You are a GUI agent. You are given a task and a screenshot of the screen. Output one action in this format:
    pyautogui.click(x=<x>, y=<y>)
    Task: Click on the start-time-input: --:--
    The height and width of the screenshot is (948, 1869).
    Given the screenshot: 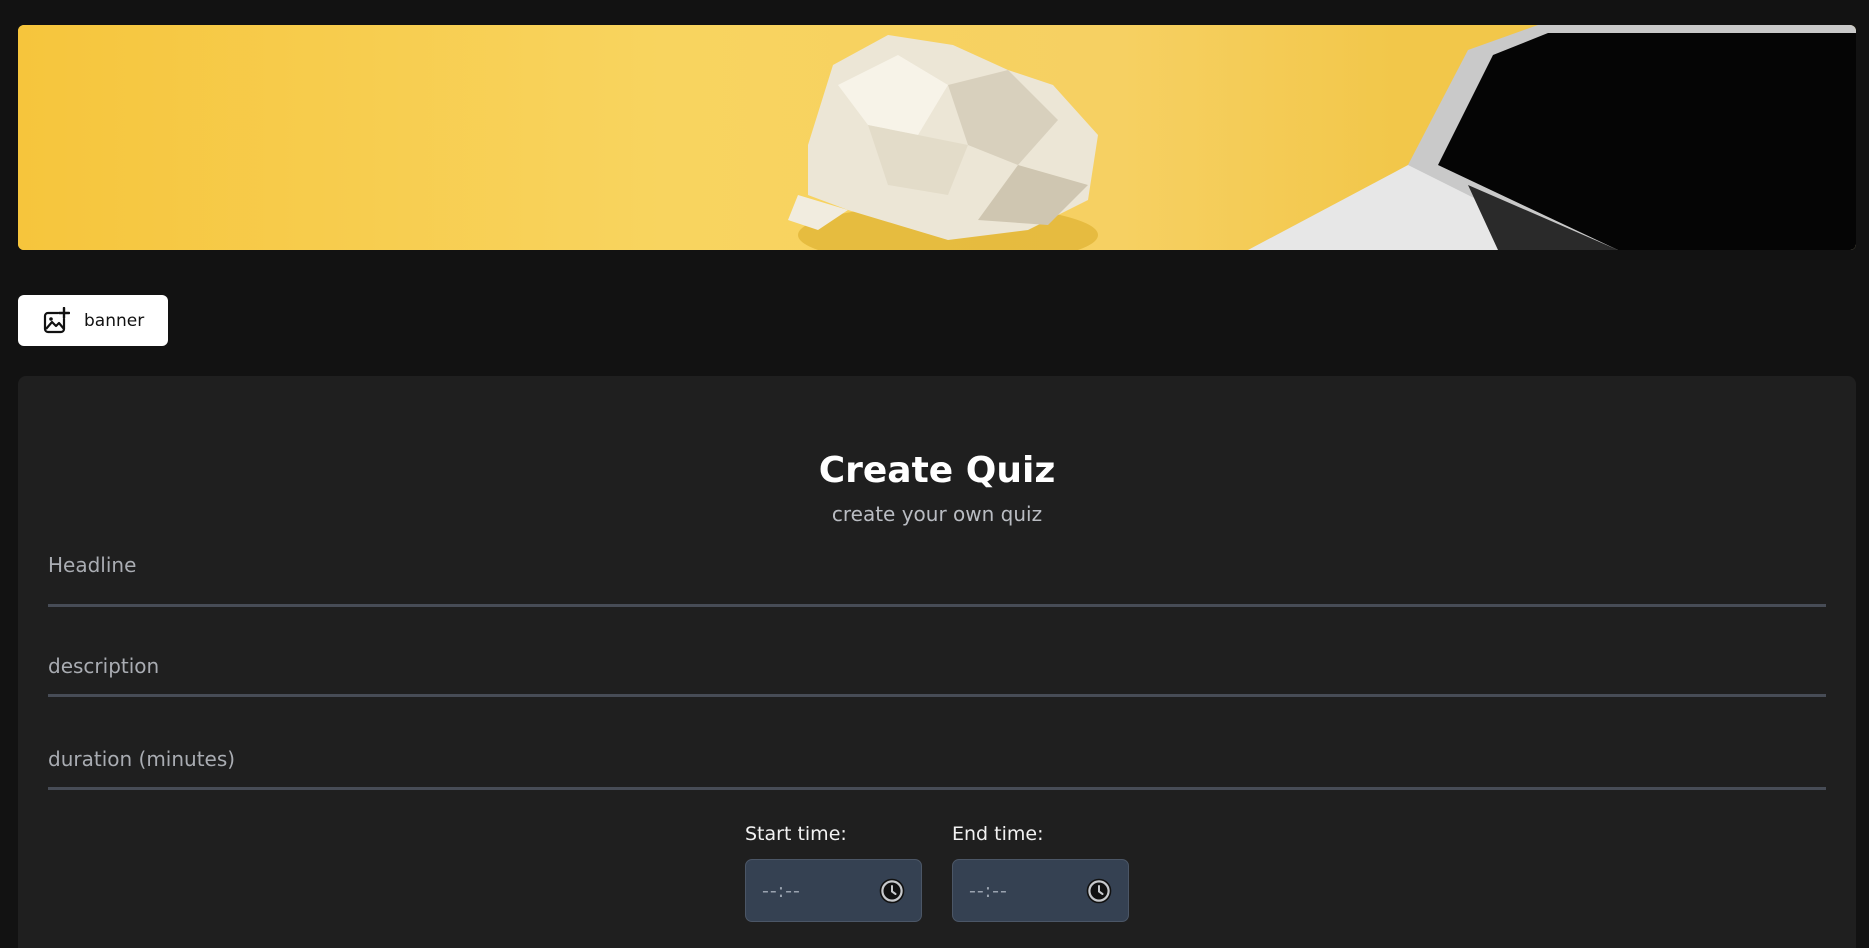 What is the action you would take?
    pyautogui.click(x=833, y=890)
    